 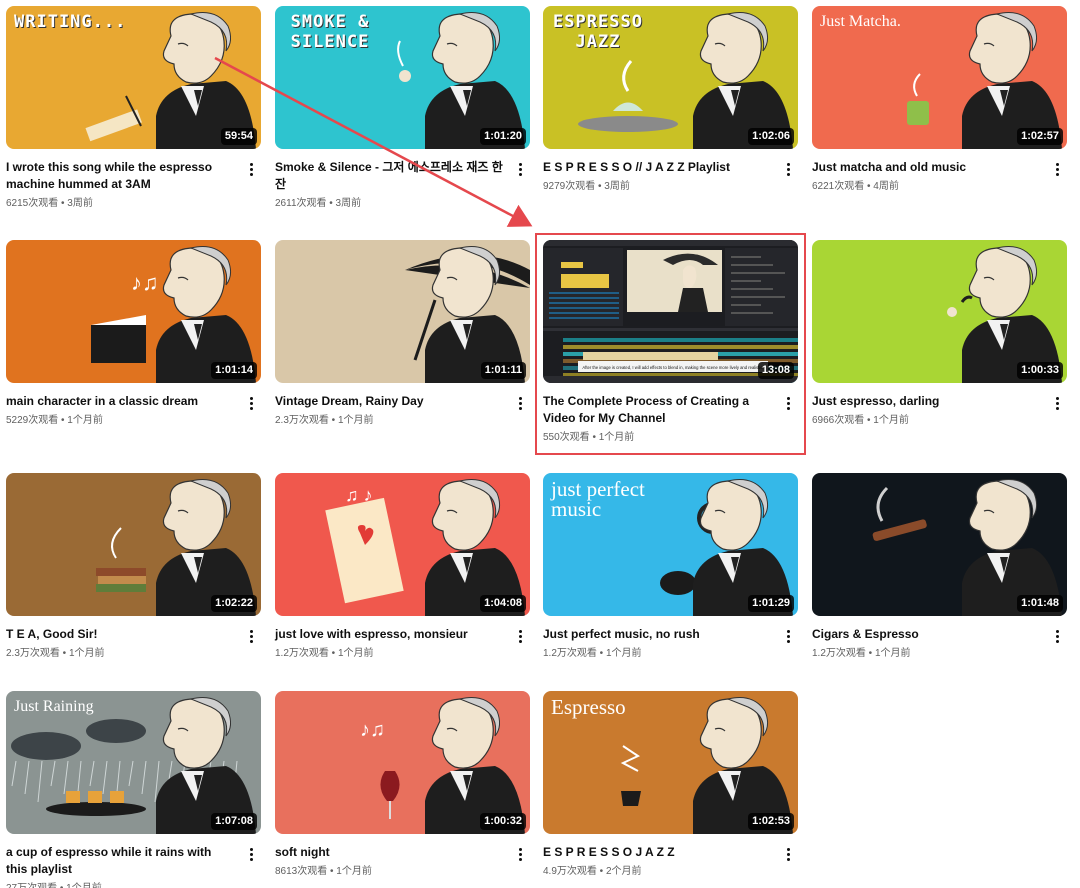 What do you see at coordinates (234, 603) in the screenshot?
I see `duration-badge: 1:02:22` at bounding box center [234, 603].